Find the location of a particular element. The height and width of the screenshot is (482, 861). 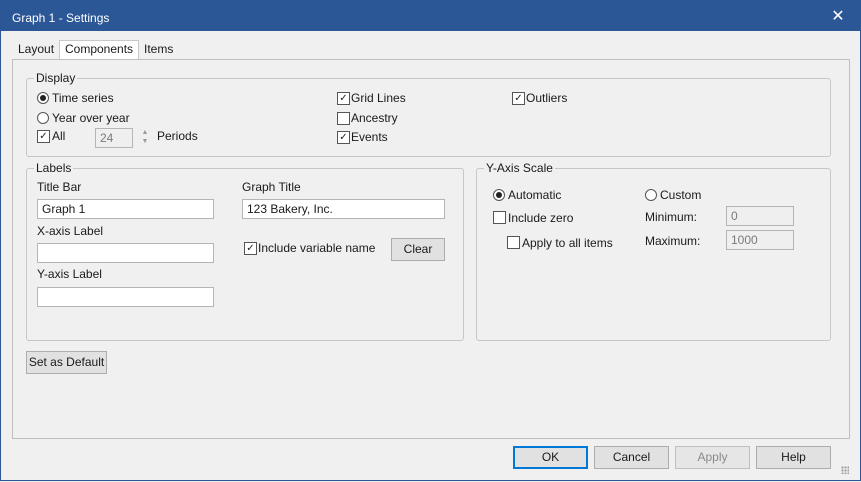

apply-to-all-label: Apply to all items is located at coordinates (567, 243).